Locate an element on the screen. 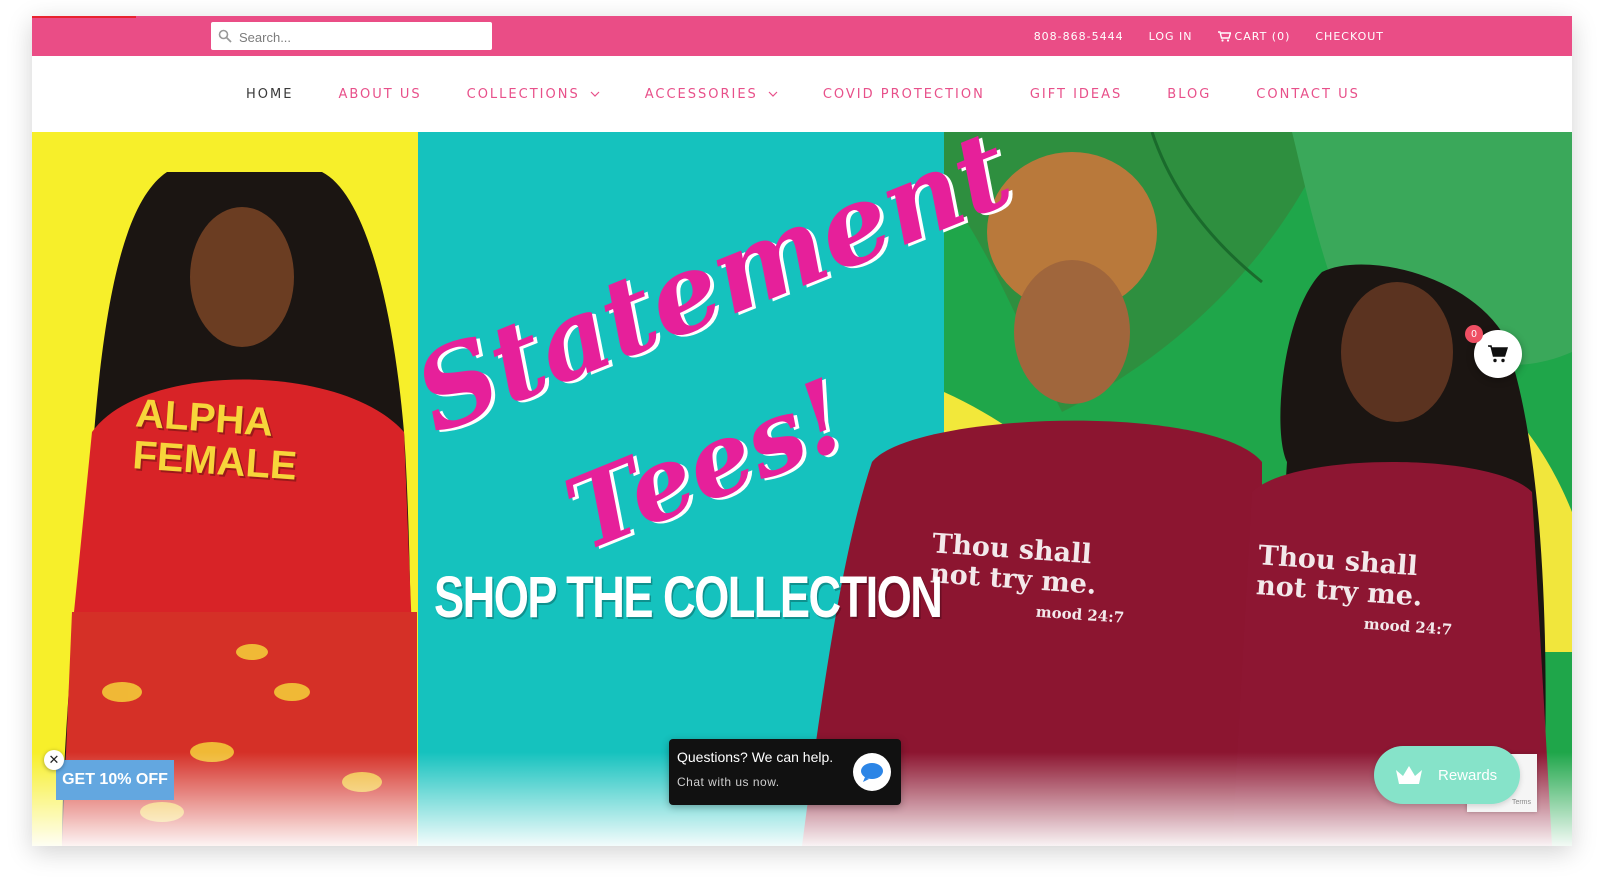  floating-cart-button: 0 is located at coordinates (1493, 351).